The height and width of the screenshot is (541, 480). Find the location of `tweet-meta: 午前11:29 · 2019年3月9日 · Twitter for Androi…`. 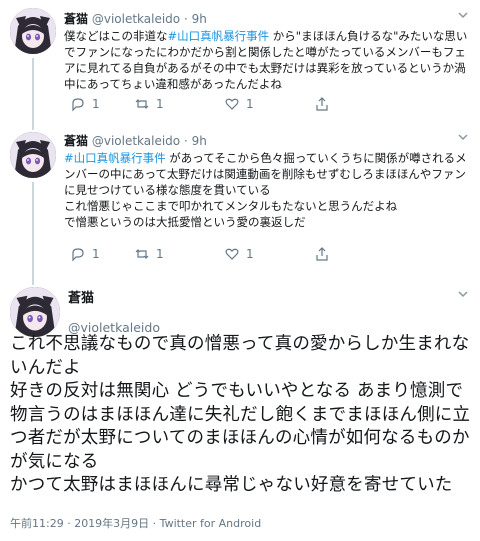

tweet-meta: 午前11:29 · 2019年3月9日 · Twitter for Androi… is located at coordinates (135, 523).